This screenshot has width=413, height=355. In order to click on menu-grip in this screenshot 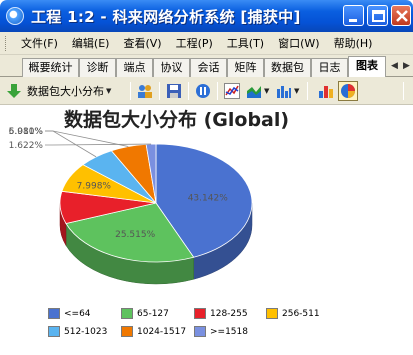, I will do `click(6, 43)`.